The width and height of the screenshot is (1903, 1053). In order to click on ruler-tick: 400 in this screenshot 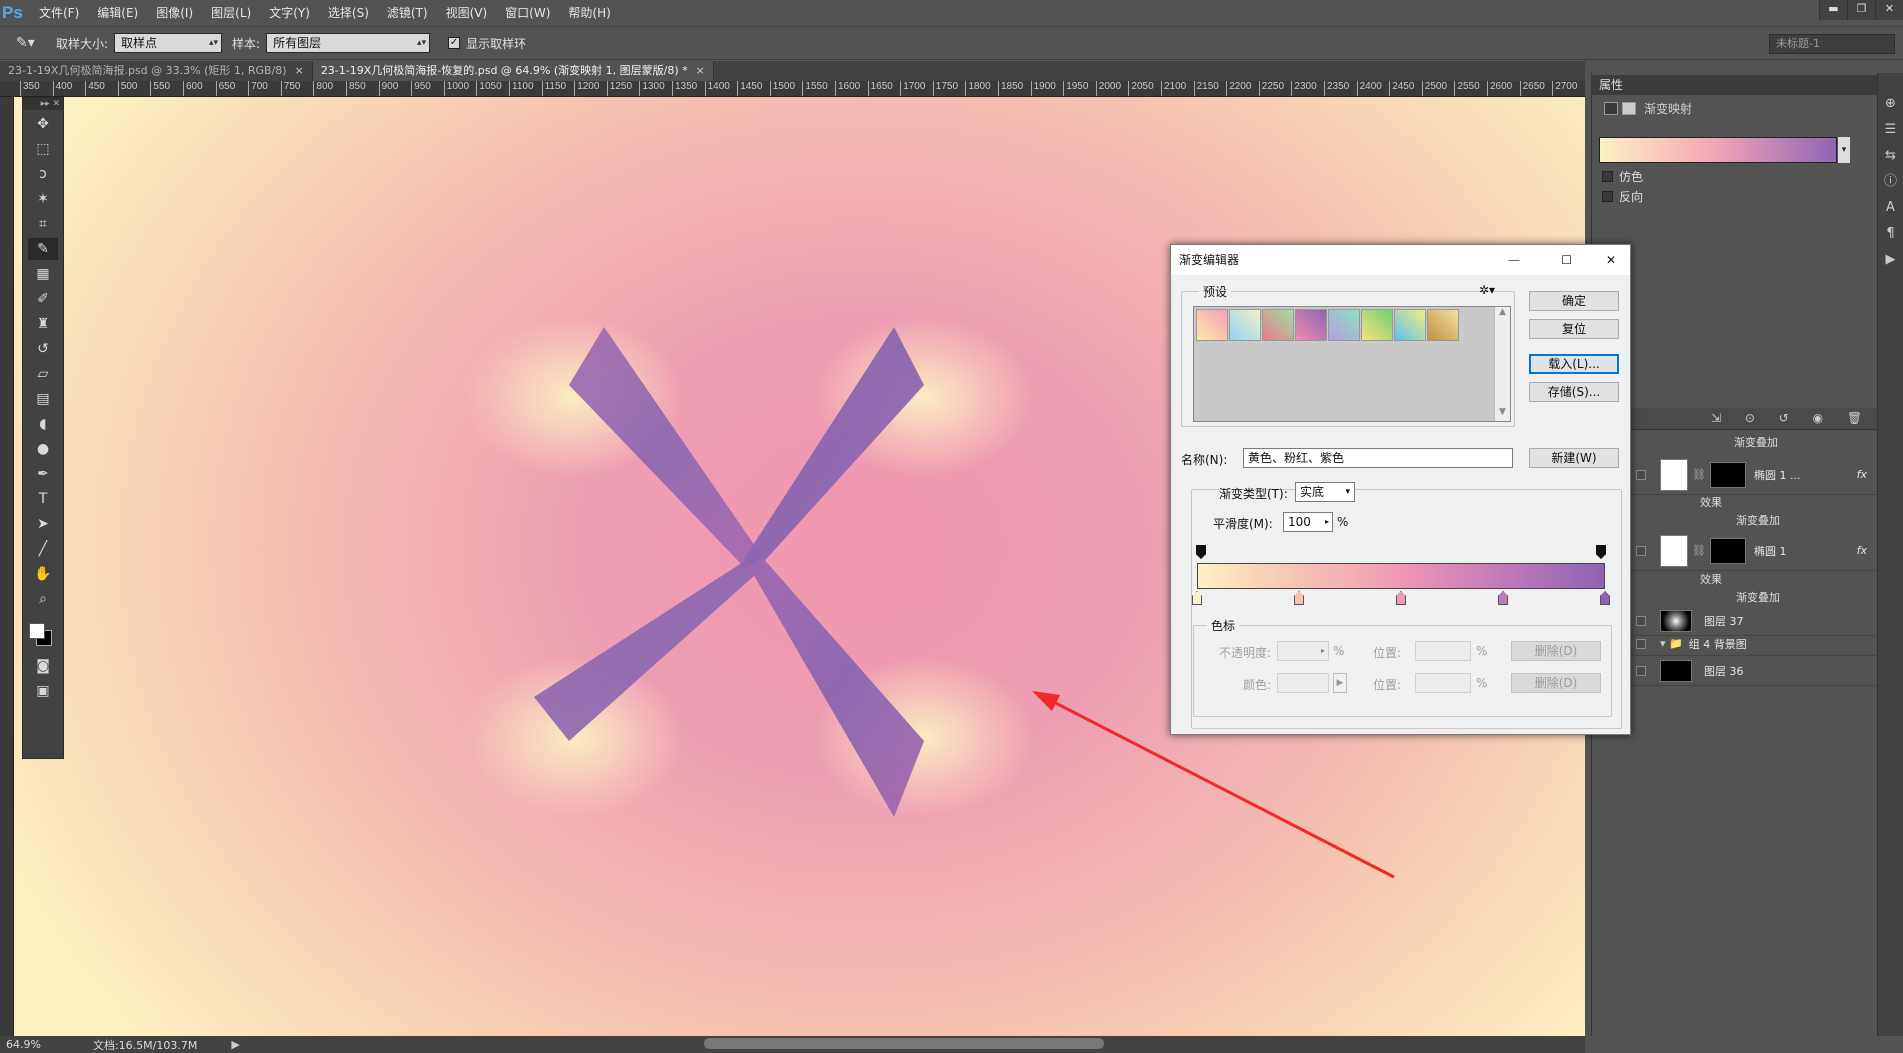, I will do `click(62, 88)`.